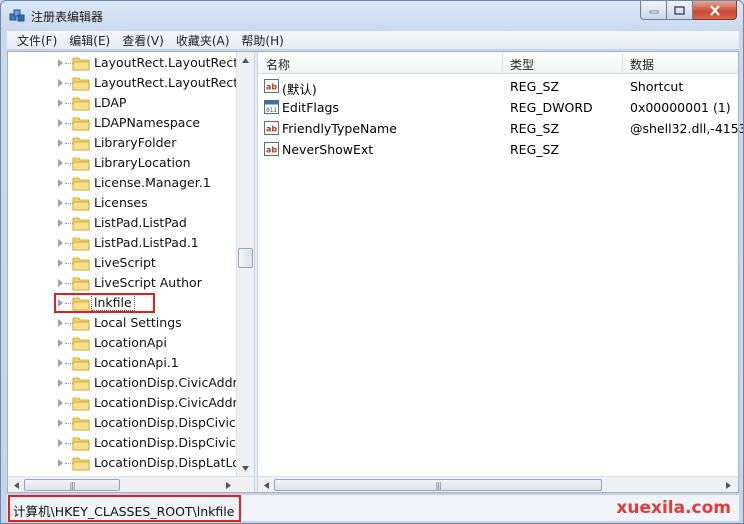 This screenshot has height=524, width=744. I want to click on maximize-button, so click(680, 10).